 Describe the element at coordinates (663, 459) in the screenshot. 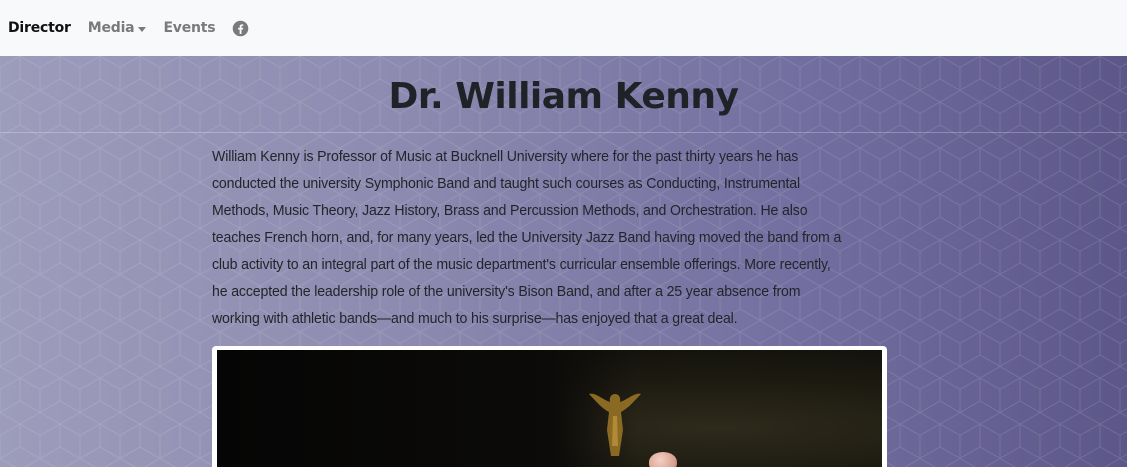

I see `hand-image` at that location.